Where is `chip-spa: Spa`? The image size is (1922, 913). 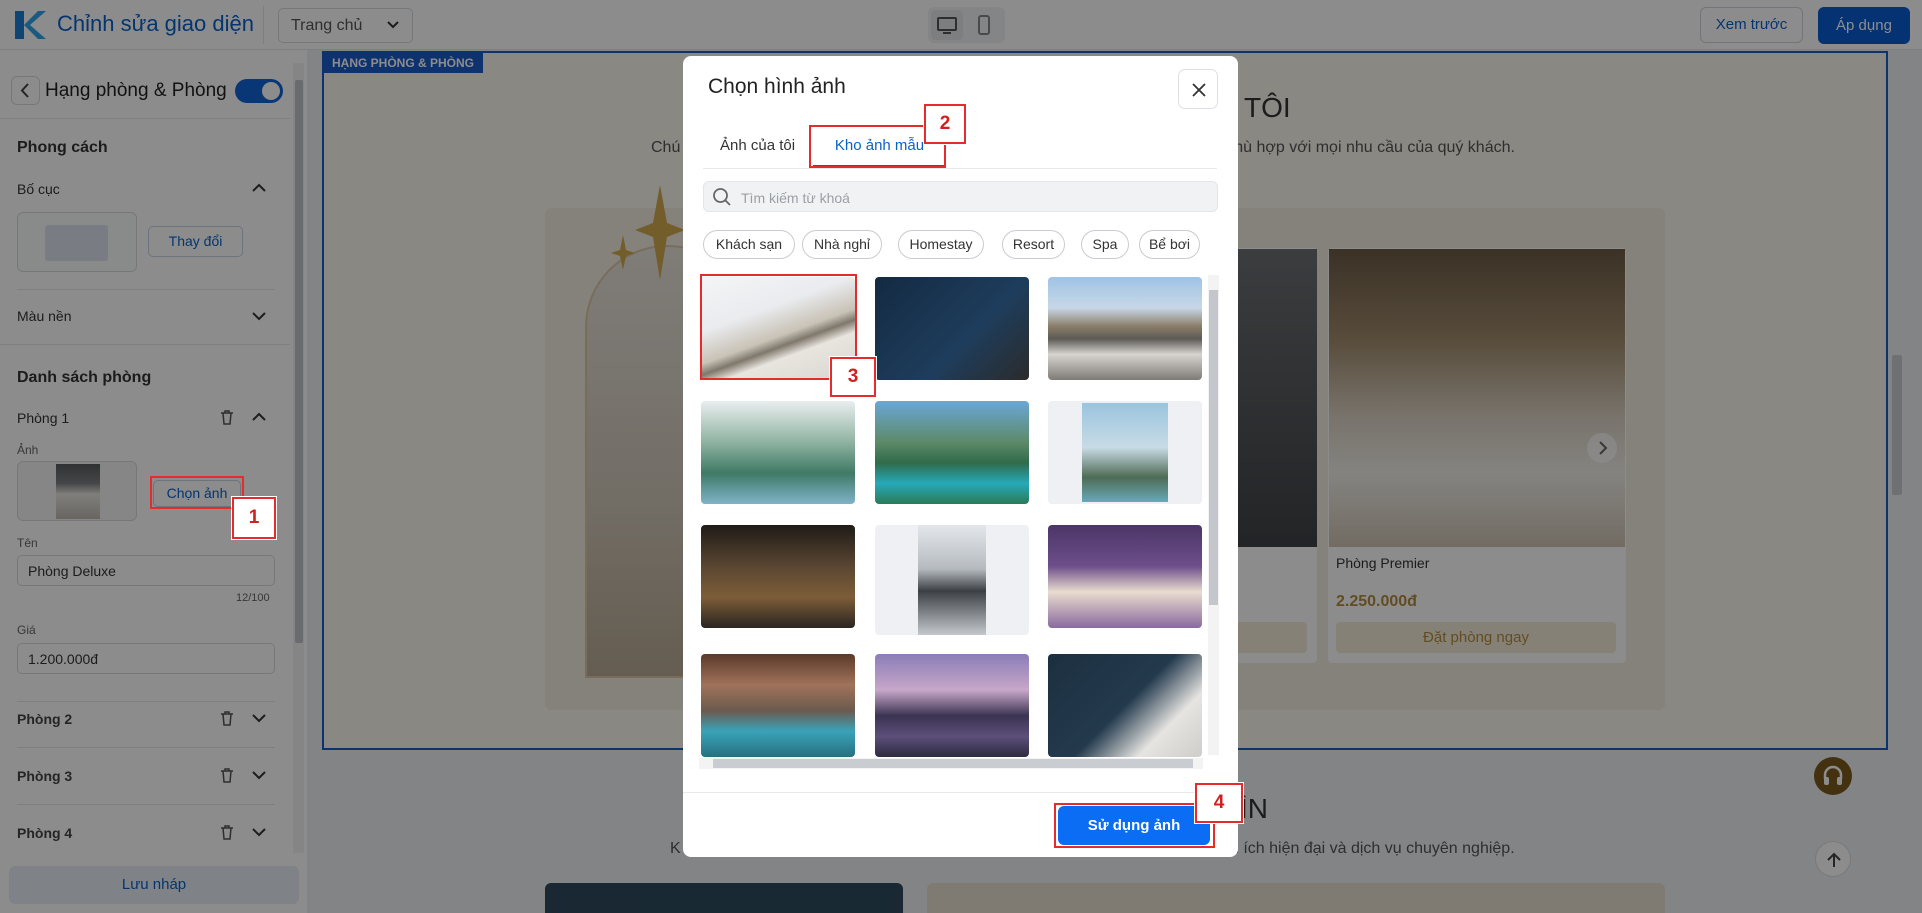
chip-spa: Spa is located at coordinates (1105, 244).